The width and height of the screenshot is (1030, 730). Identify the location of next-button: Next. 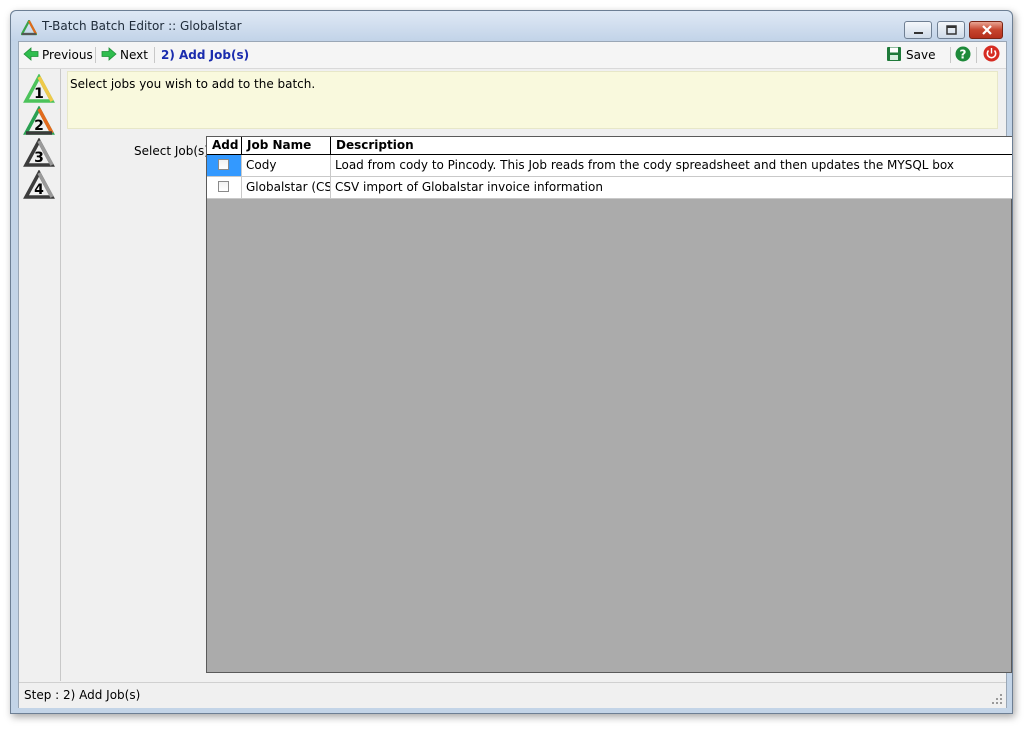
(124, 55).